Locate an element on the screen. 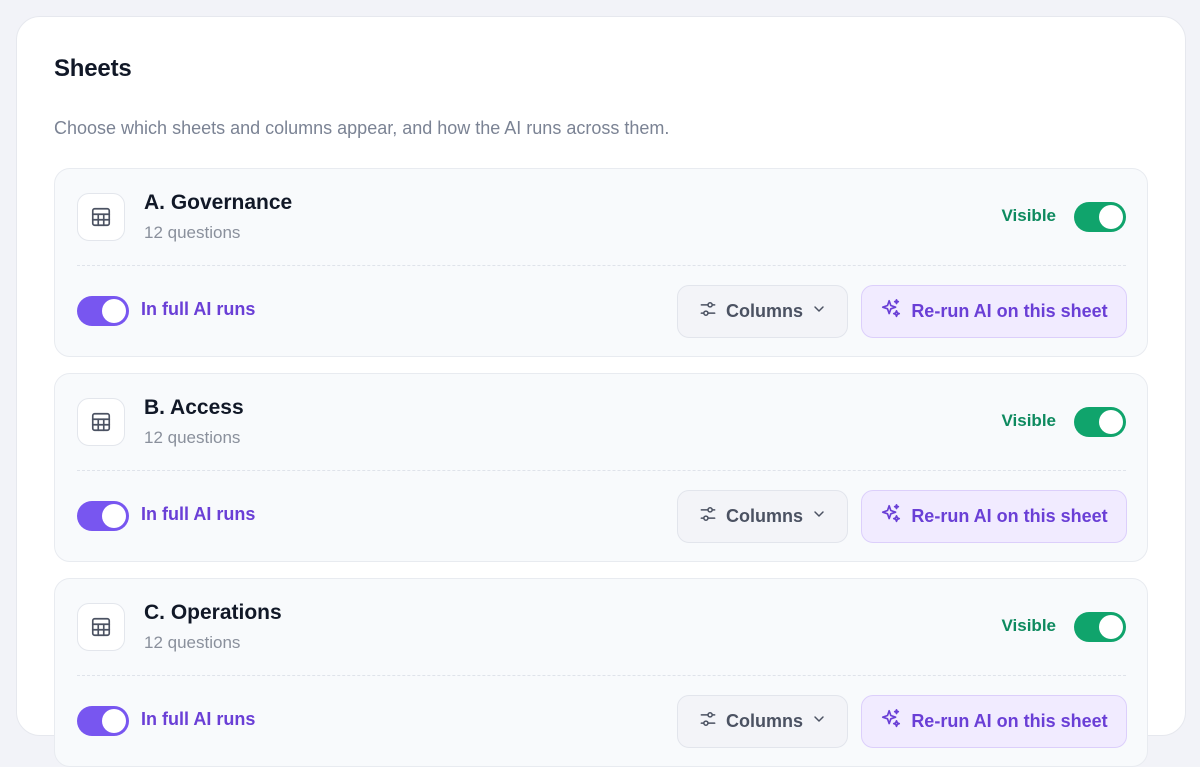 This screenshot has width=1200, height=767. sheet-name: A. Governance is located at coordinates (218, 202).